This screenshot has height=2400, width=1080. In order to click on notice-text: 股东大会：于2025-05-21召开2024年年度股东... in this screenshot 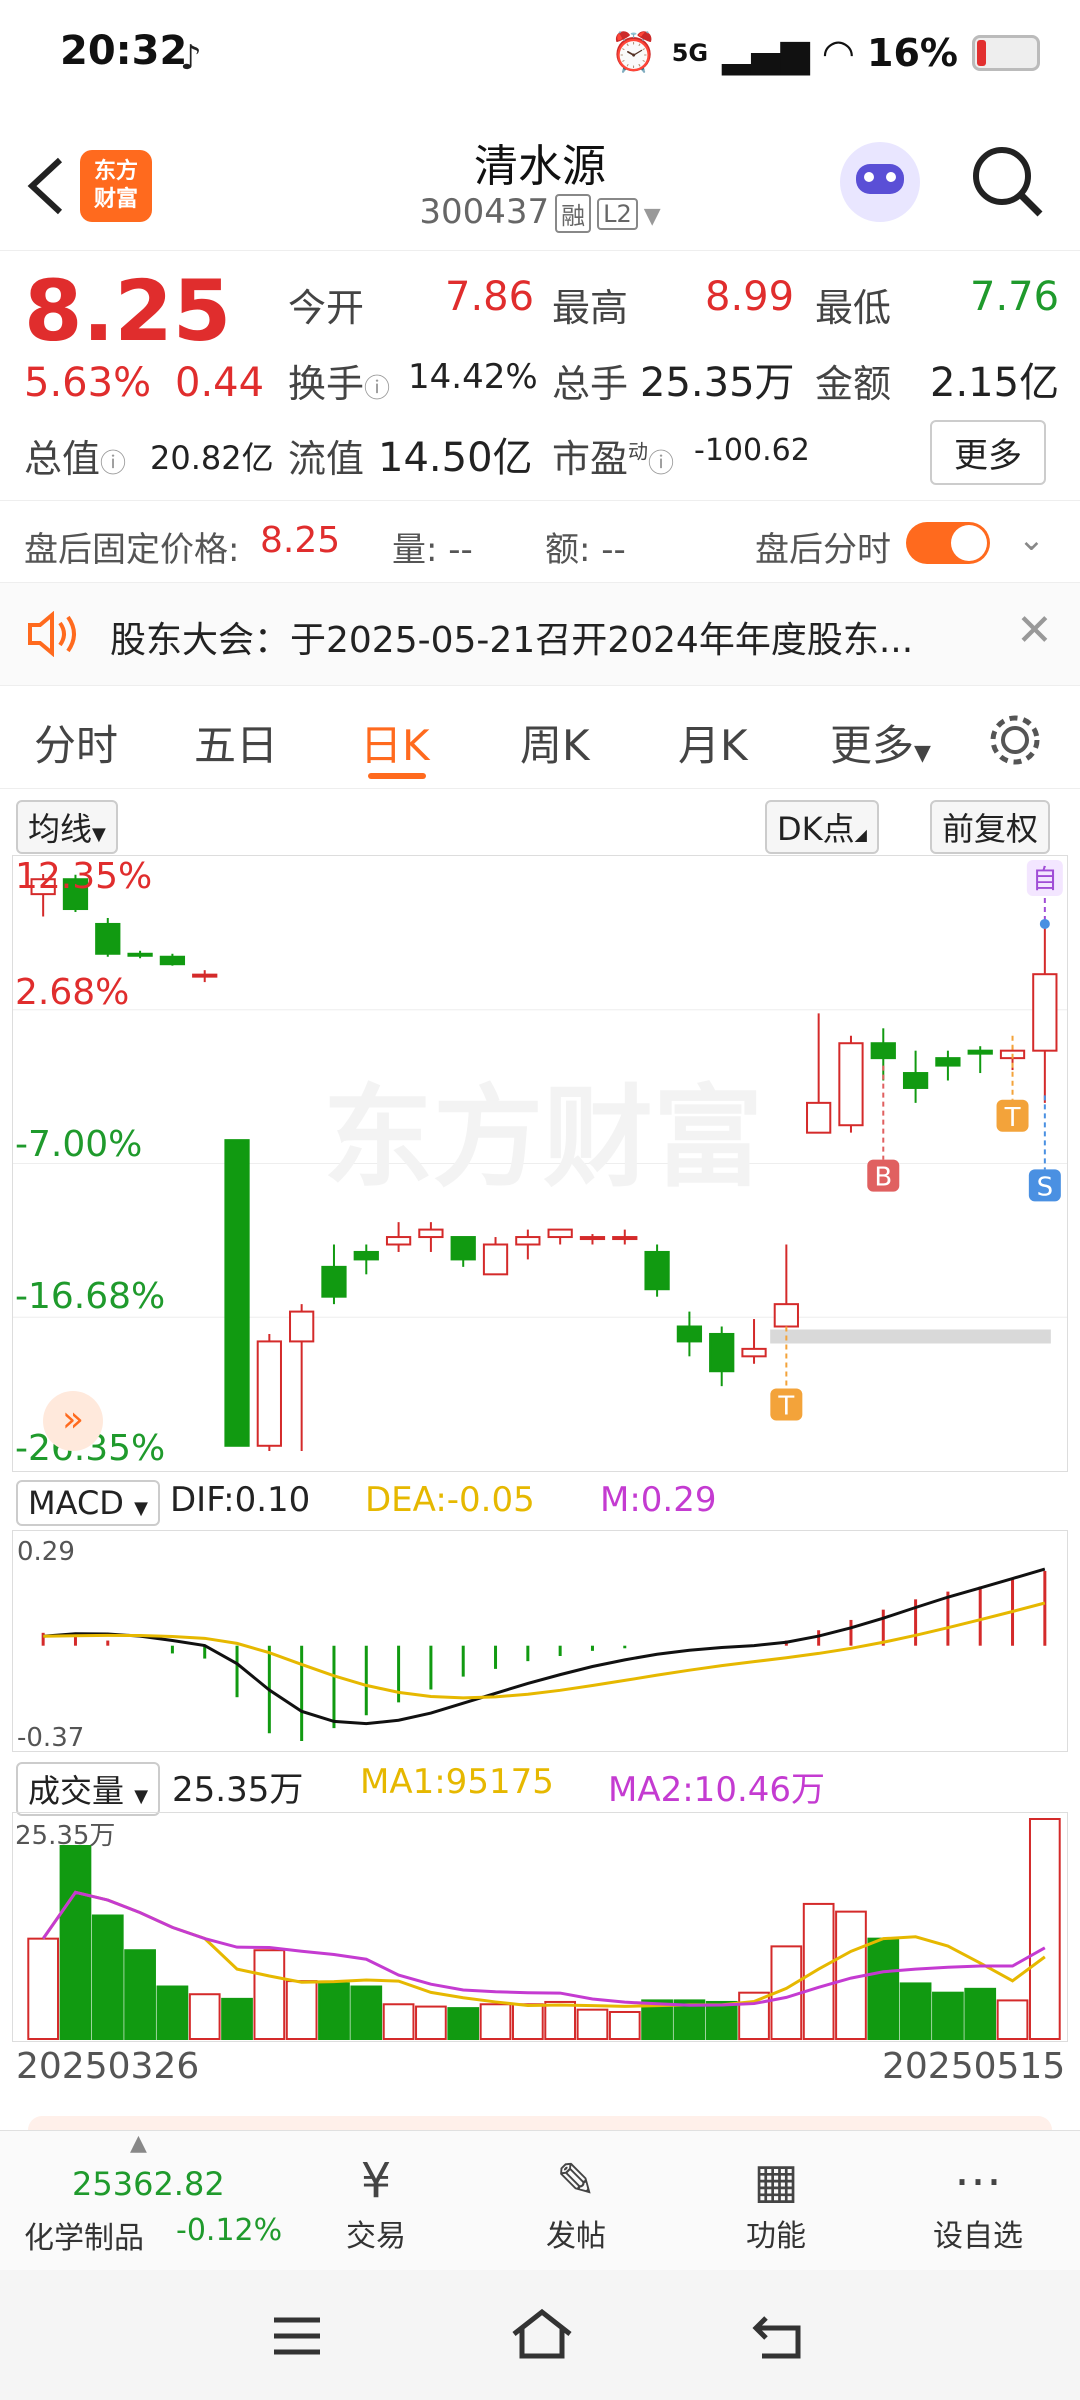, I will do `click(512, 640)`.